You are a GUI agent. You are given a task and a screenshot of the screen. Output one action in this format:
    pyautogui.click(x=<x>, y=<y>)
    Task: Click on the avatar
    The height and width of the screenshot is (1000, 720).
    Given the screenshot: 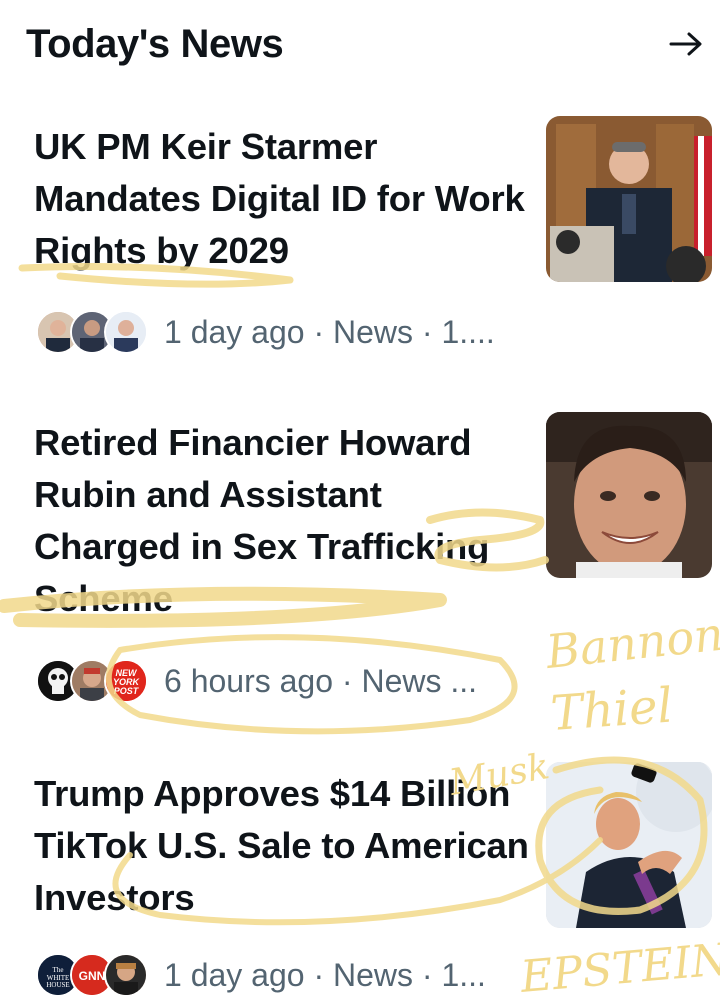 What is the action you would take?
    pyautogui.click(x=126, y=975)
    